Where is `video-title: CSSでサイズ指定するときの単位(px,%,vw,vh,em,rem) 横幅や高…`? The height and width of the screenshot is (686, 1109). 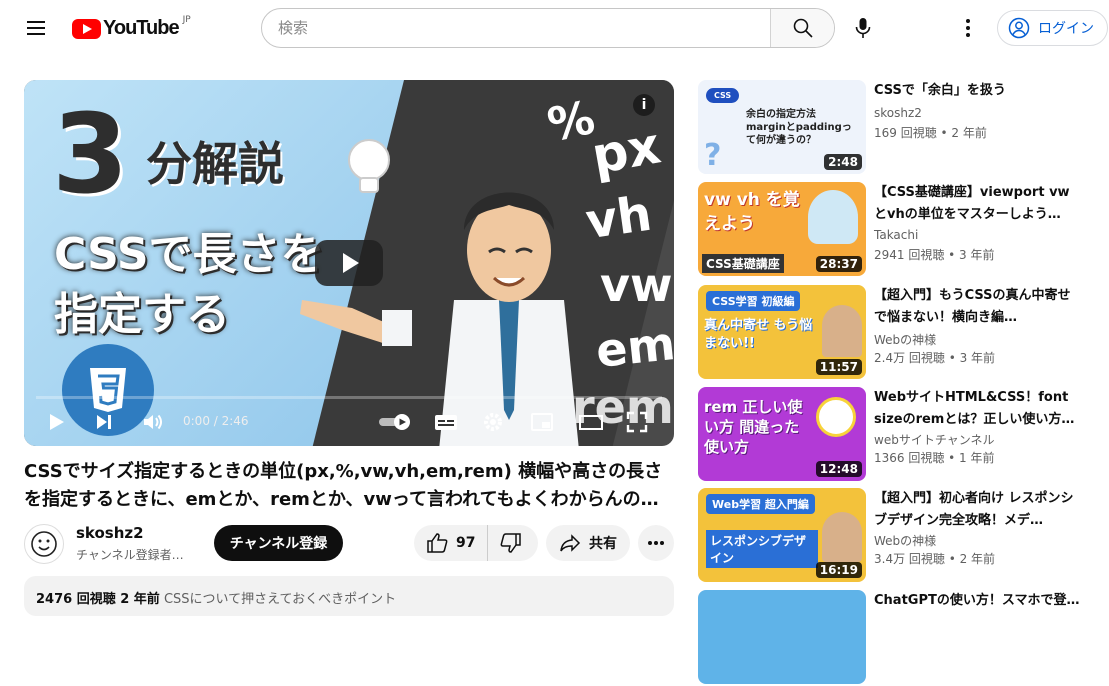
video-title: CSSでサイズ指定するときの単位(px,%,vw,vh,em,rem) 横幅や高… is located at coordinates (343, 485).